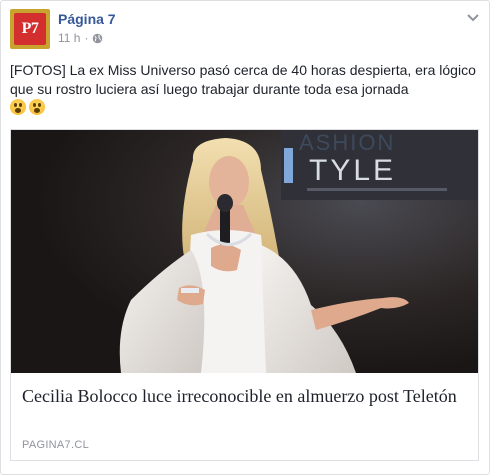 Image resolution: width=490 pixels, height=475 pixels. Describe the element at coordinates (245, 30) in the screenshot. I see `post-header: P7 Página 7 11 h ·` at that location.